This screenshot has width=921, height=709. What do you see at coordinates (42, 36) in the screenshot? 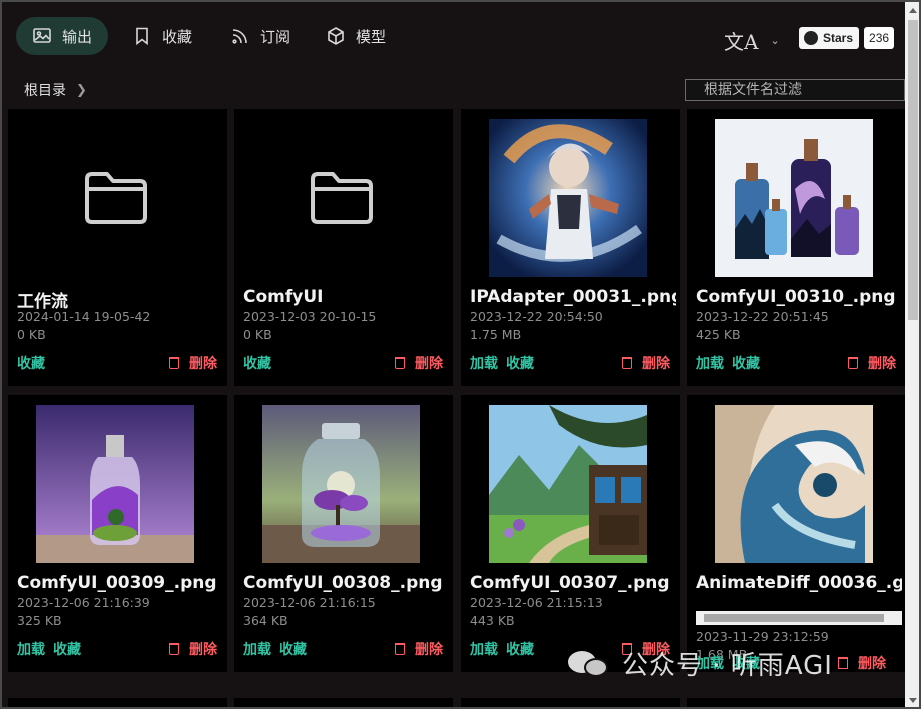
I see `image-icon` at bounding box center [42, 36].